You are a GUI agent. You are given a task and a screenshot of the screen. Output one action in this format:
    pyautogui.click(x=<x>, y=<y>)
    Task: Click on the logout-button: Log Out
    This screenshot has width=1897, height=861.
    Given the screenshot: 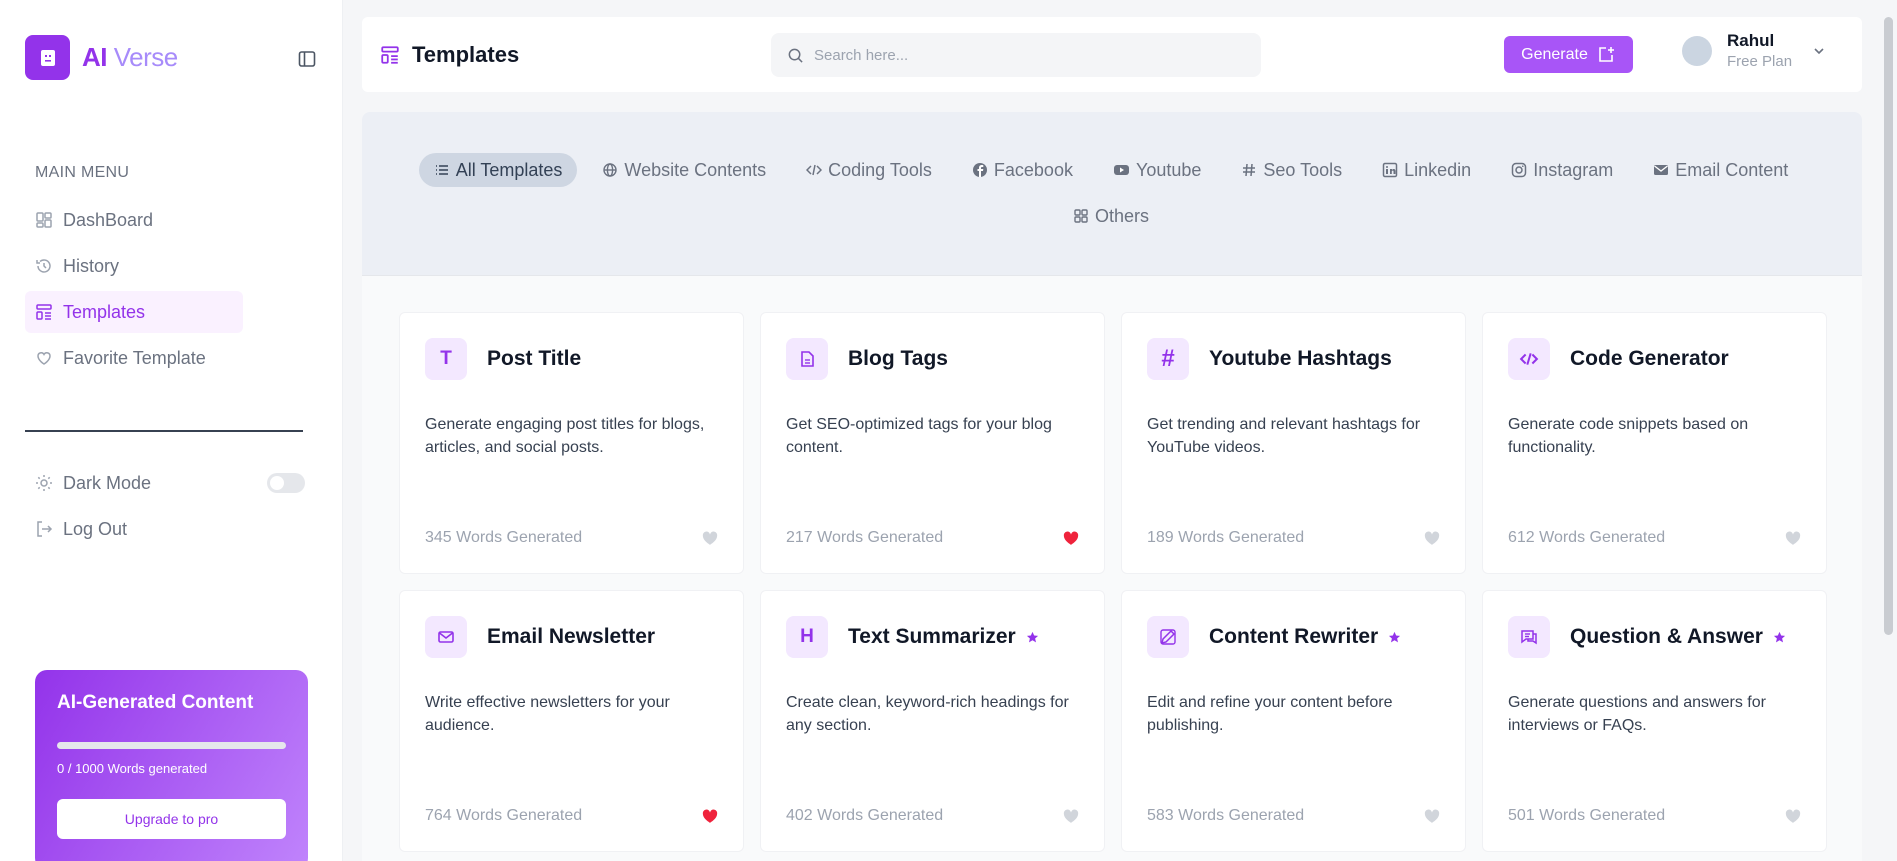 What is the action you would take?
    pyautogui.click(x=165, y=529)
    